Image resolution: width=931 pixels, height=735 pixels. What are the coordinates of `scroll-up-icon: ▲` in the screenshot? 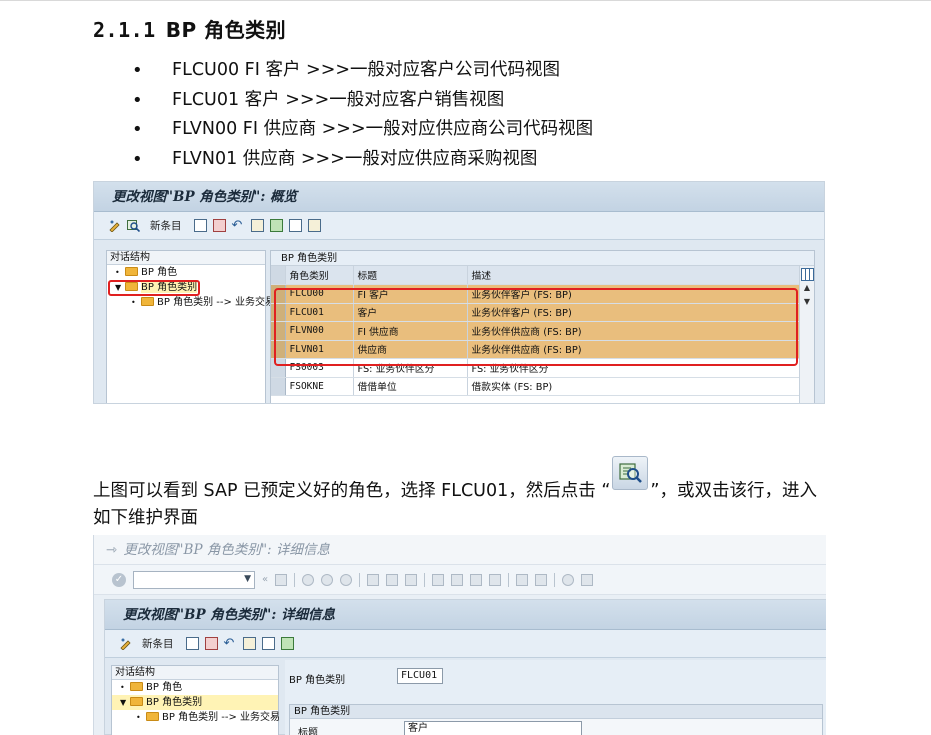 It's located at (807, 288).